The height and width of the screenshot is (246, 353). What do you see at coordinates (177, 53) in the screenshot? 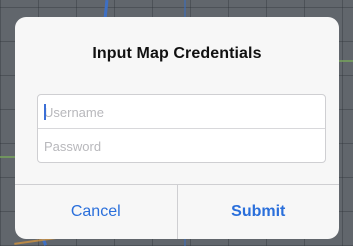
I see `dialog-title: Input Map Credentials` at bounding box center [177, 53].